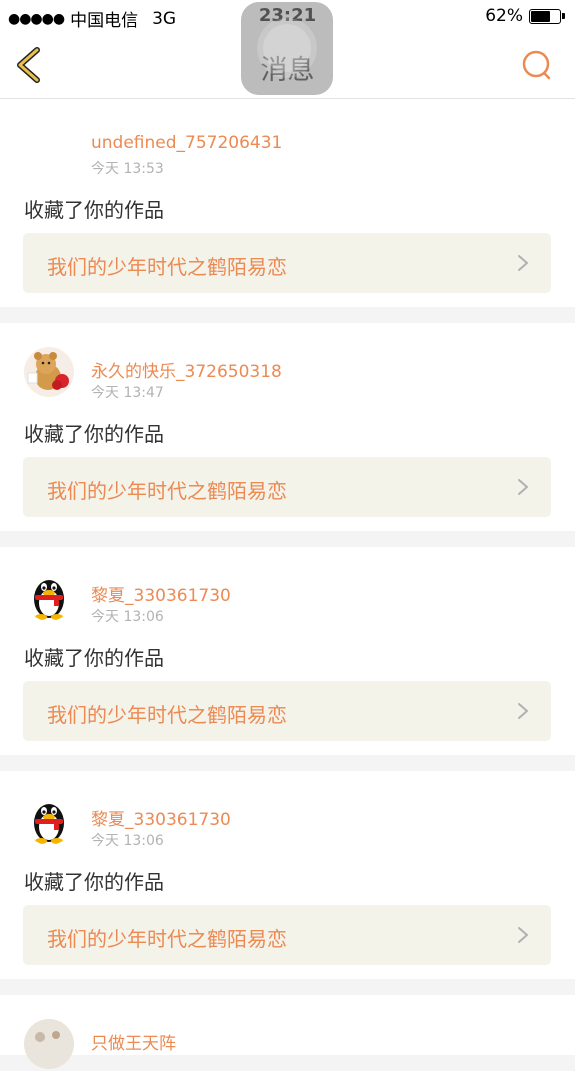  Describe the element at coordinates (133, 1041) in the screenshot. I see `username: 只做王天阵` at that location.